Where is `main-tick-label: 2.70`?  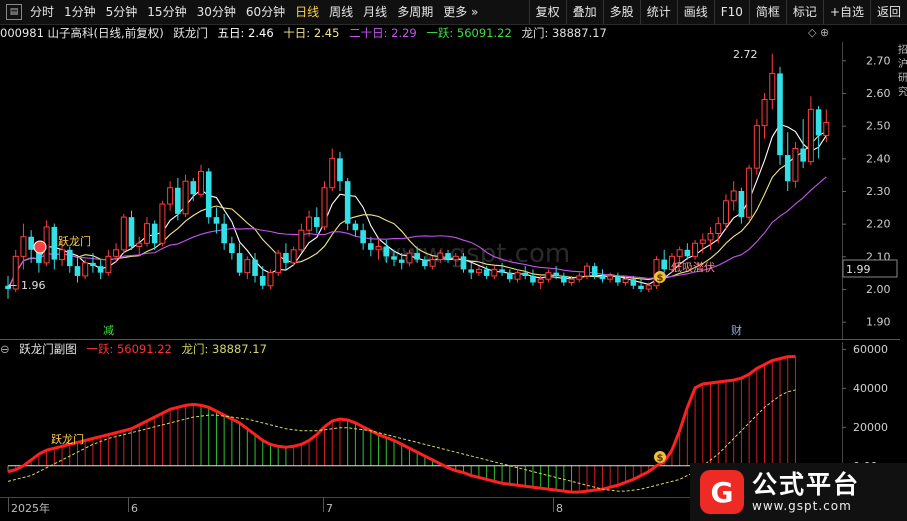
main-tick-label: 2.70 is located at coordinates (878, 60).